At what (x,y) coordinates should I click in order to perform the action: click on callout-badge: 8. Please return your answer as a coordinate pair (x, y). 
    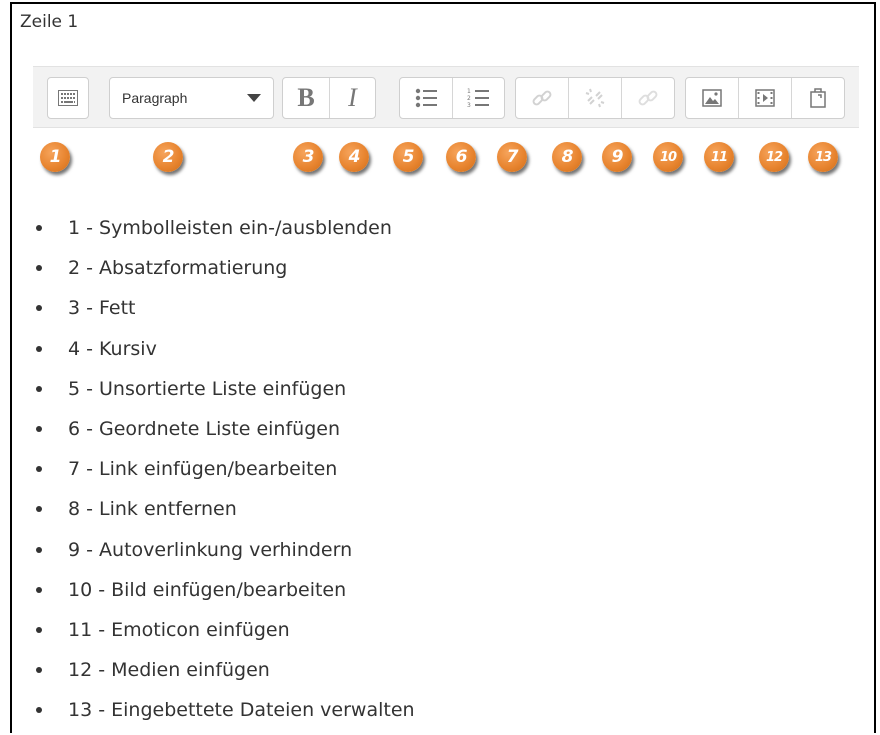
    Looking at the image, I should click on (567, 157).